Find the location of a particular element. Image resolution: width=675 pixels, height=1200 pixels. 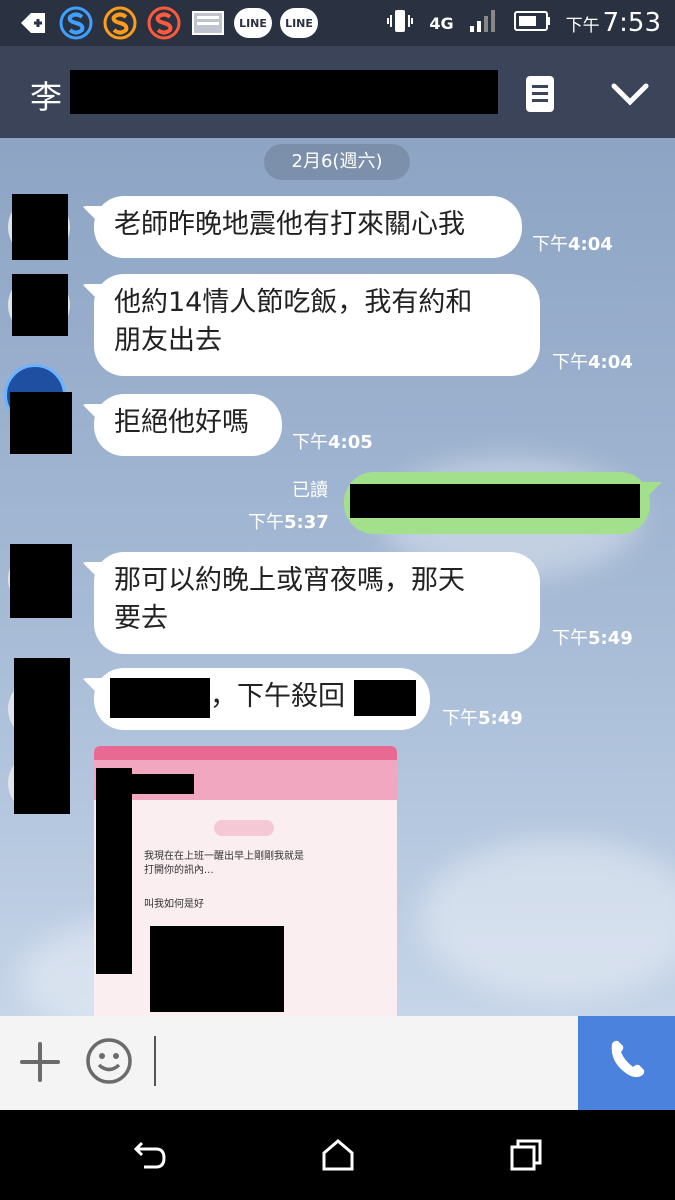

photo-status-bar is located at coordinates (245, 753).